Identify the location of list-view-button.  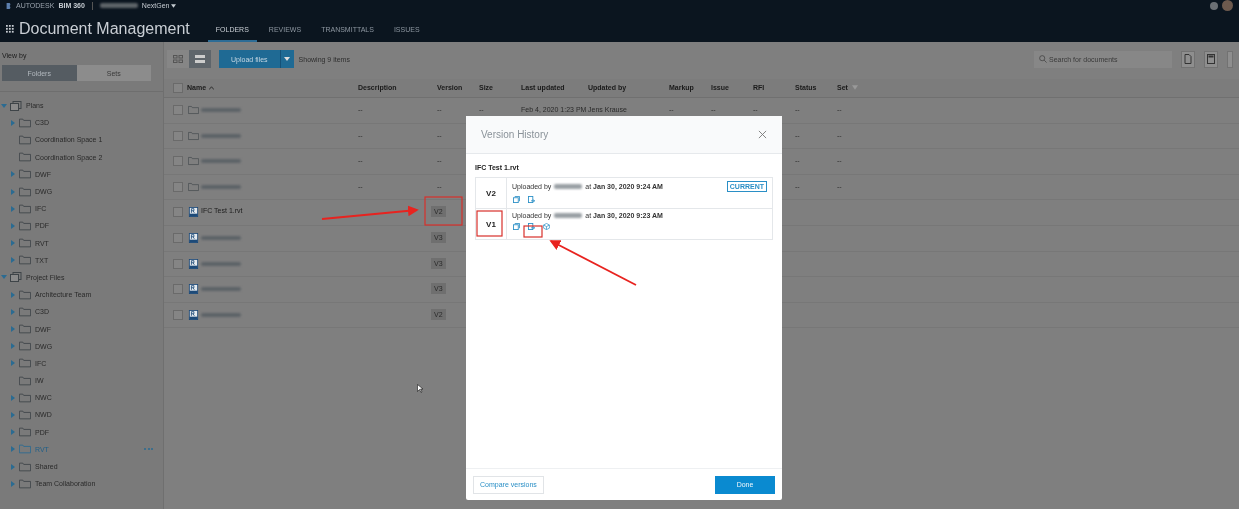
(200, 59).